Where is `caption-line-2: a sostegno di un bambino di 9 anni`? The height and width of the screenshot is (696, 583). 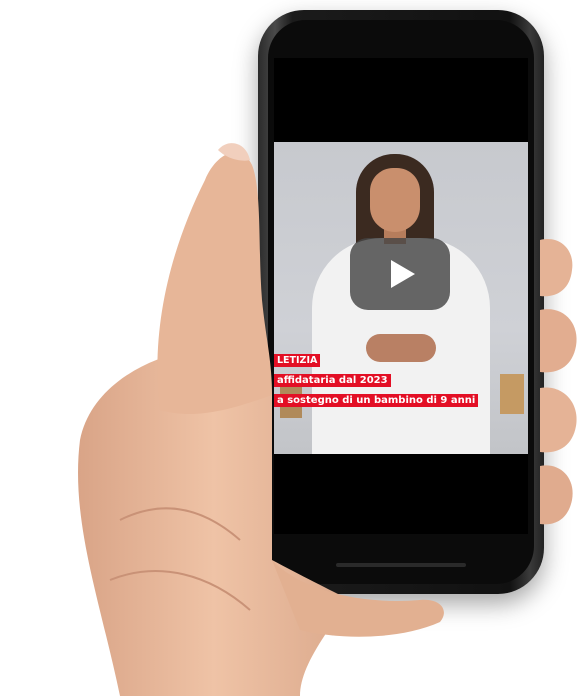 caption-line-2: a sostegno di un bambino di 9 anni is located at coordinates (376, 400).